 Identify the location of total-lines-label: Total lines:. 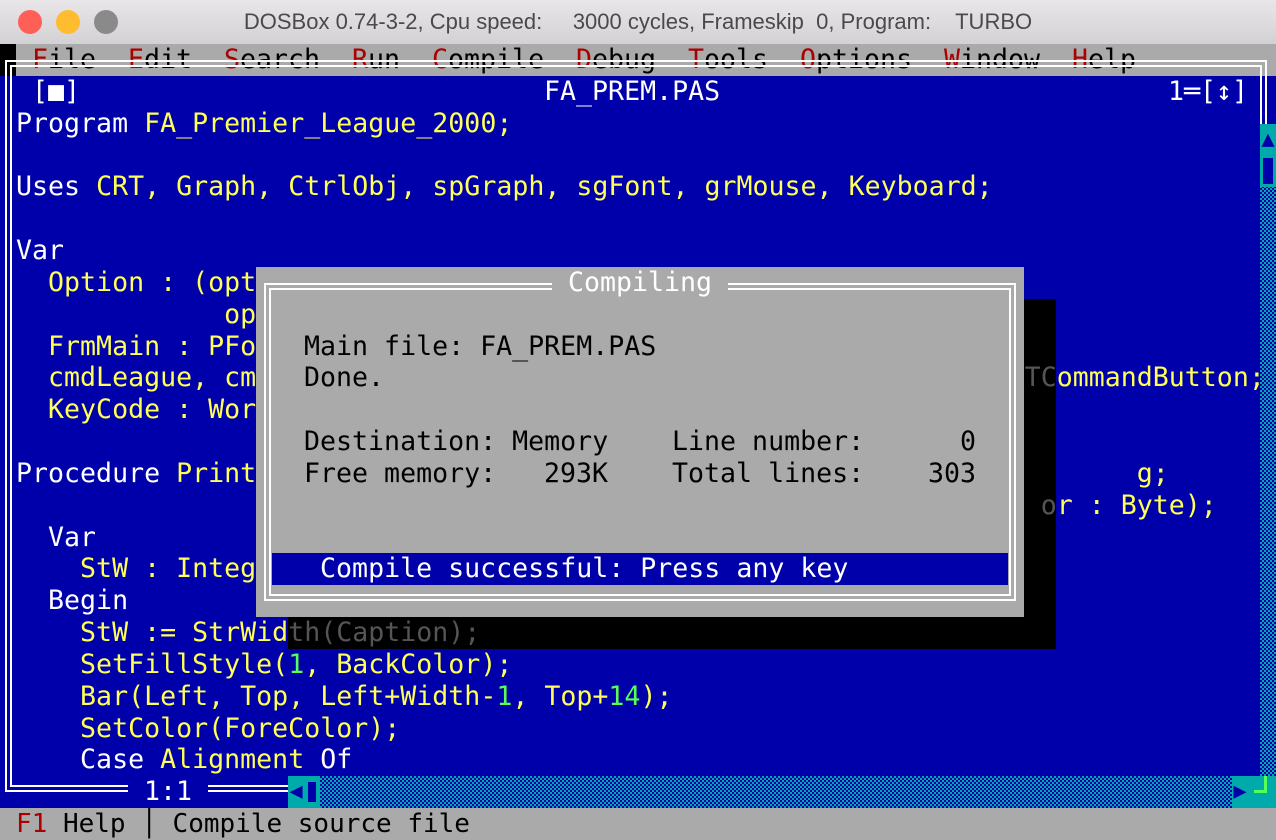
(768, 473).